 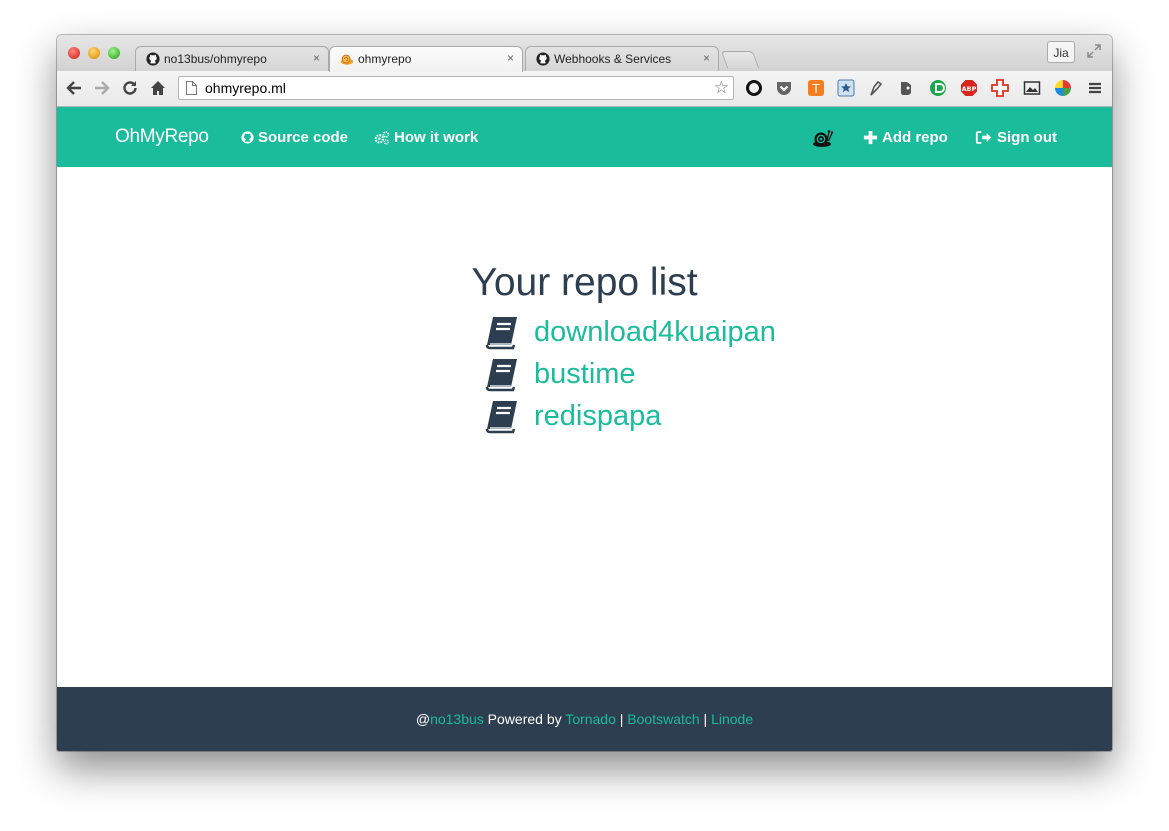 What do you see at coordinates (732, 719) in the screenshot?
I see `footer-linode-link: Linode` at bounding box center [732, 719].